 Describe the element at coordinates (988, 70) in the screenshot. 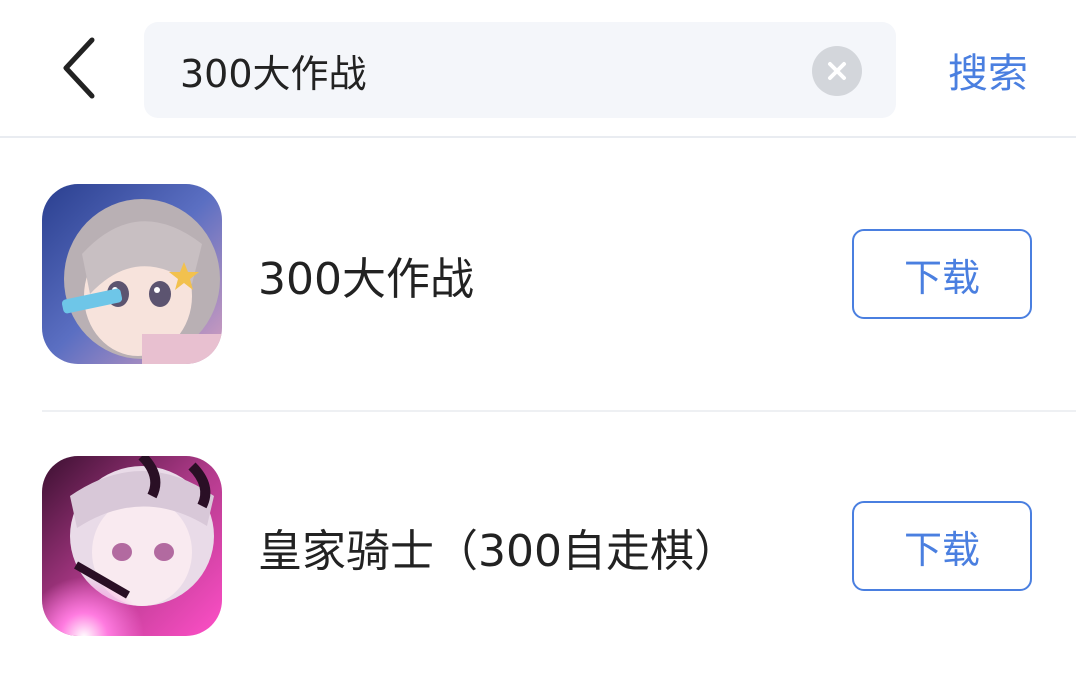

I see `search-button: 搜索` at that location.